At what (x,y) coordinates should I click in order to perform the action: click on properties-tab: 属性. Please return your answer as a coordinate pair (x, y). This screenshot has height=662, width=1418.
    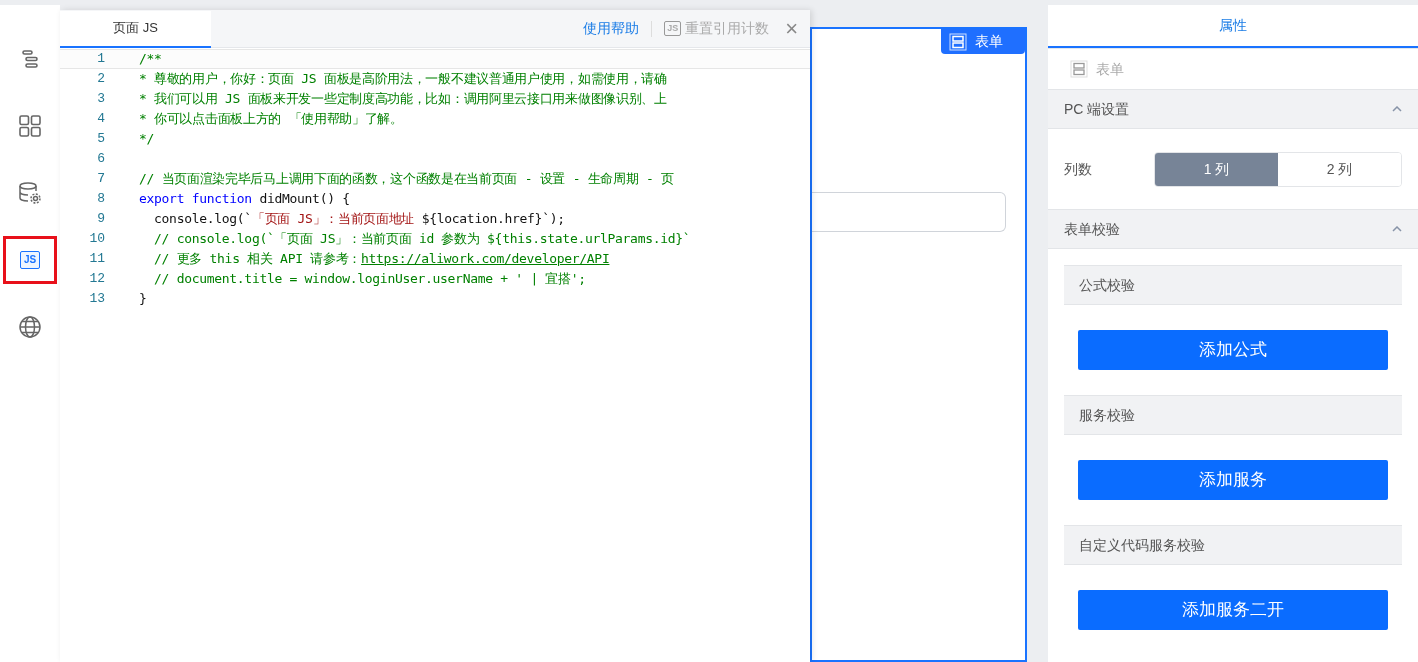
    Looking at the image, I should click on (1233, 26).